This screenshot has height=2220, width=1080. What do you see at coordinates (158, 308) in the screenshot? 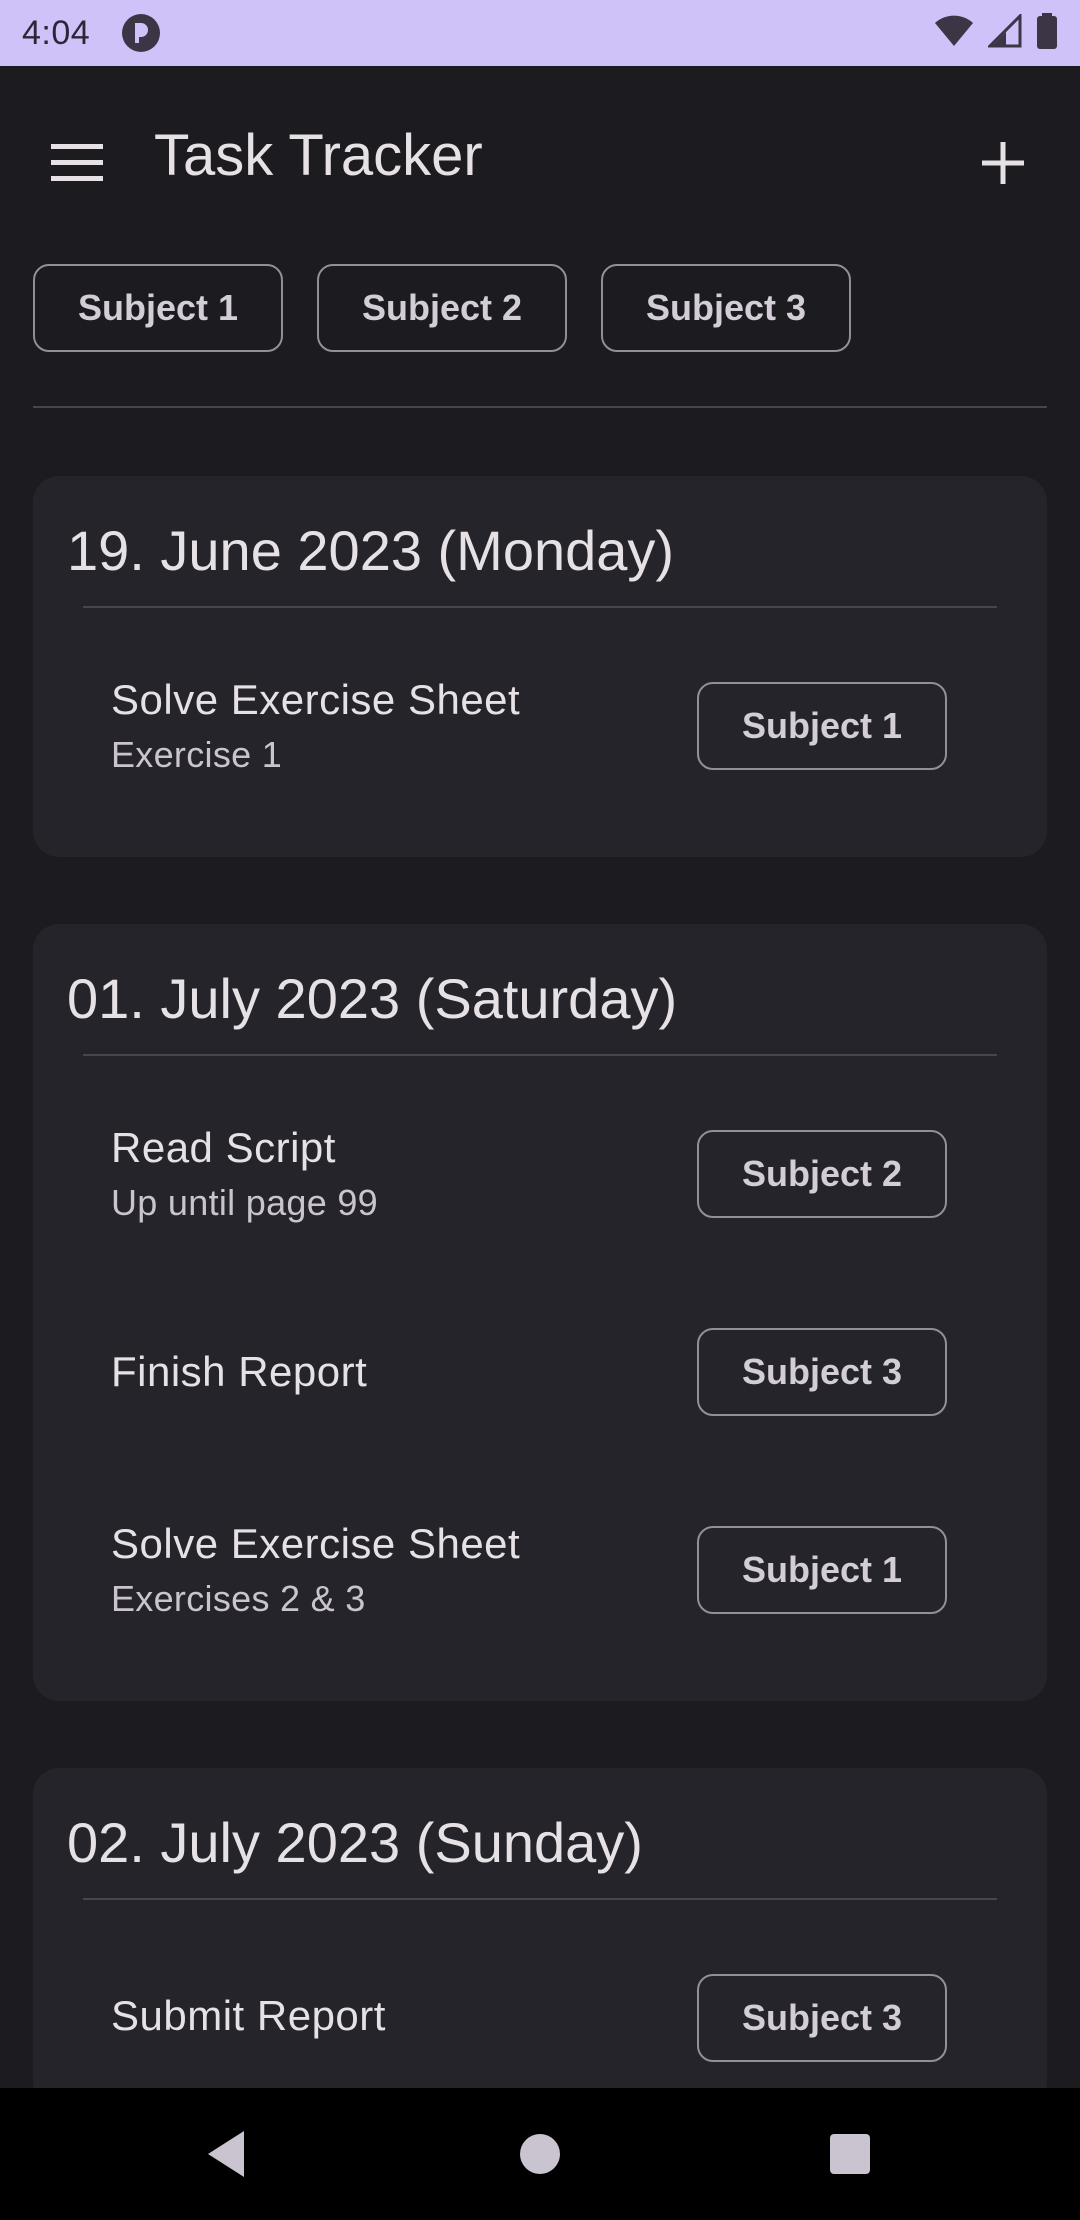
I see `filter-chip-subject-1: Subject 1` at bounding box center [158, 308].